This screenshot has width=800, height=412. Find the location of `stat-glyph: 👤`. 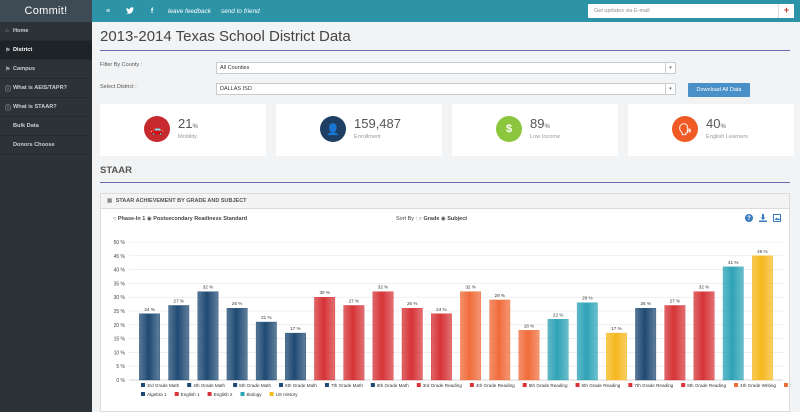

stat-glyph: 👤 is located at coordinates (333, 129).